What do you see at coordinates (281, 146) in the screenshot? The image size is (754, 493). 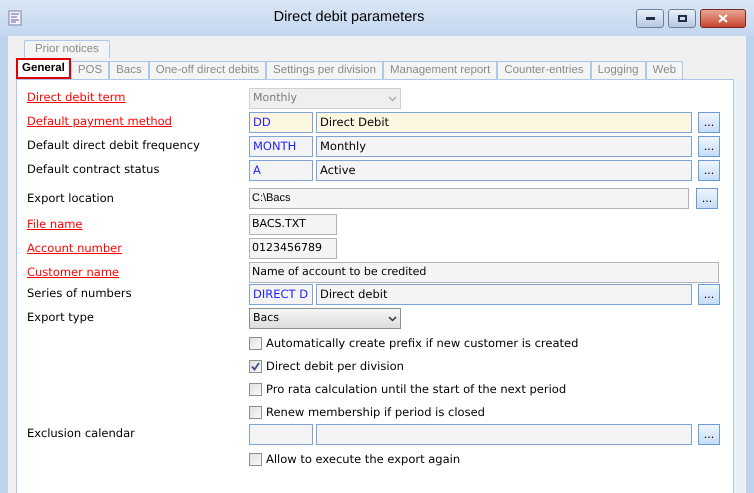 I see `code-field: MONTH` at bounding box center [281, 146].